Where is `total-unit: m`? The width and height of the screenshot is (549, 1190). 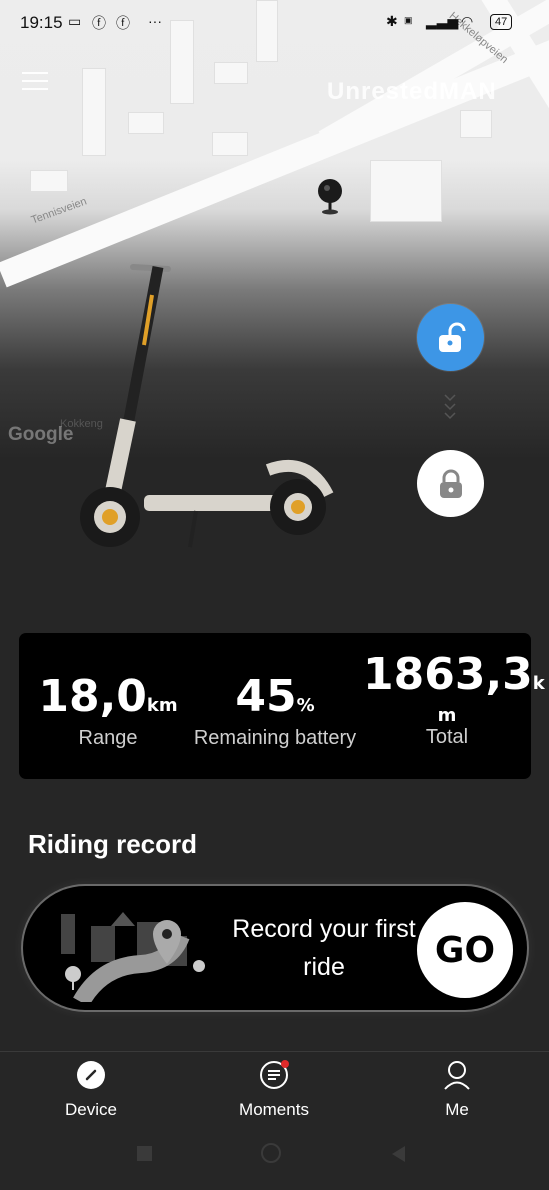
total-unit: m is located at coordinates (447, 715).